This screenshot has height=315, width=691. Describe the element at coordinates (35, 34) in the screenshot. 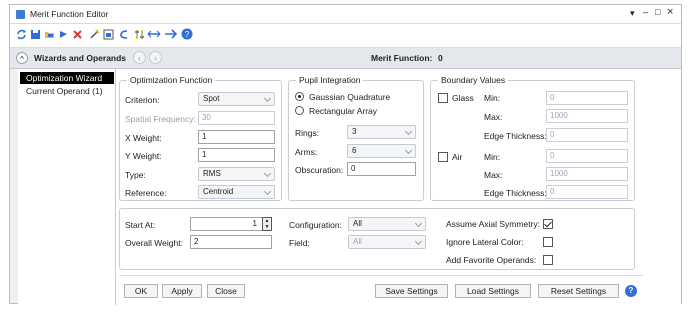

I see `save-icon` at that location.